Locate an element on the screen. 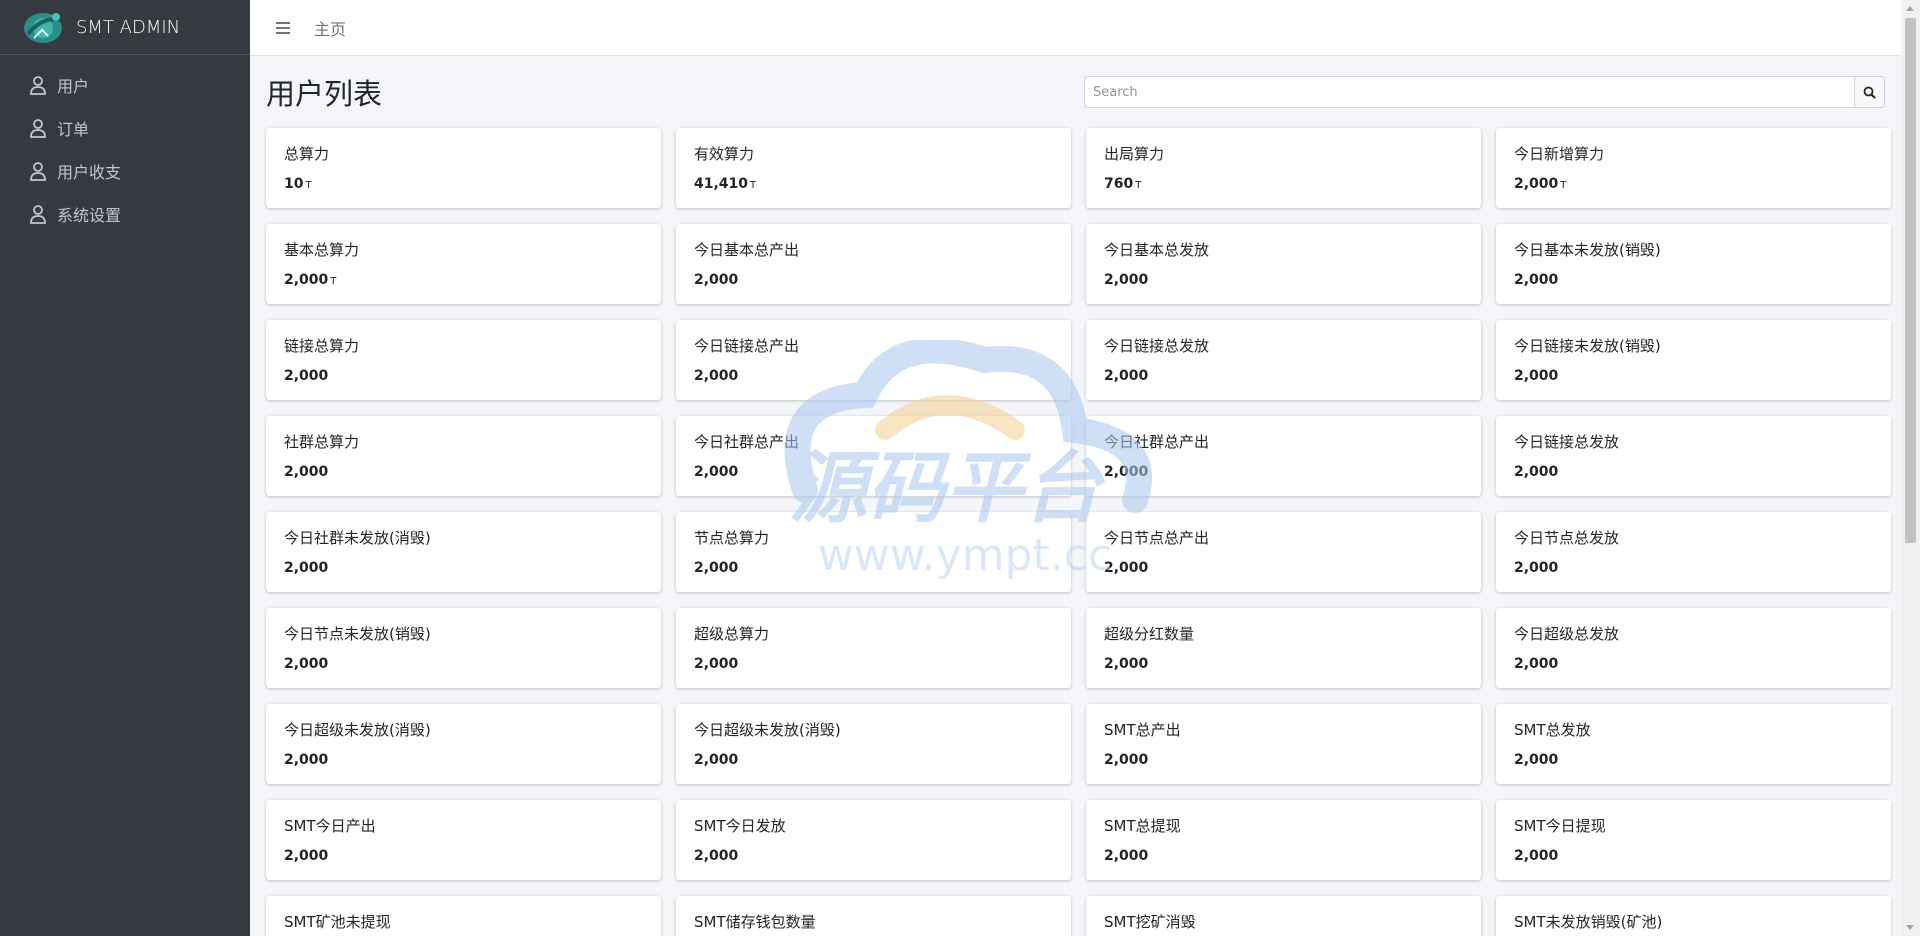 This screenshot has height=936, width=1920. stat-card: 基本总算力 2,000 T is located at coordinates (463, 264).